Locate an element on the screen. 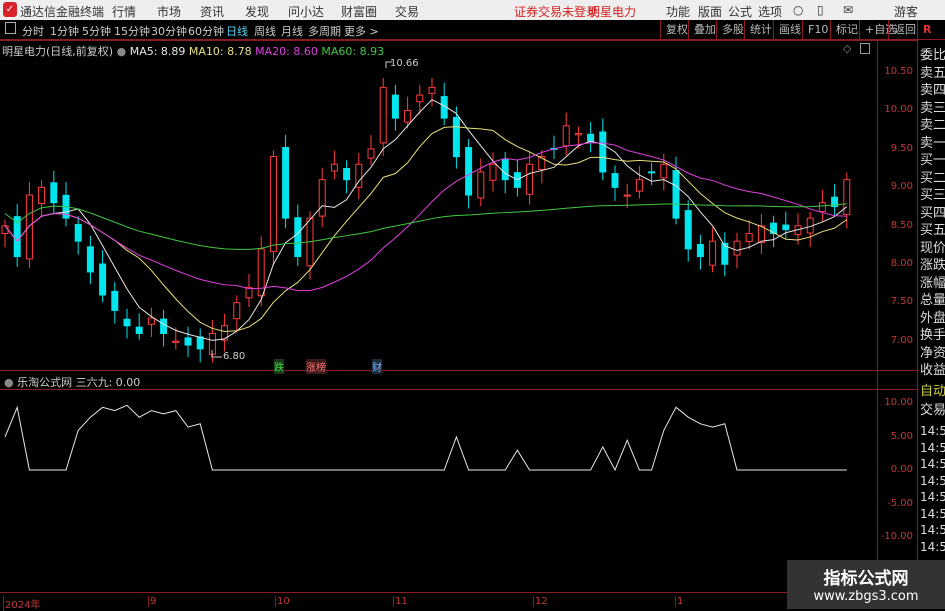 The width and height of the screenshot is (945, 611). trade-label: 交易 is located at coordinates (932, 410).